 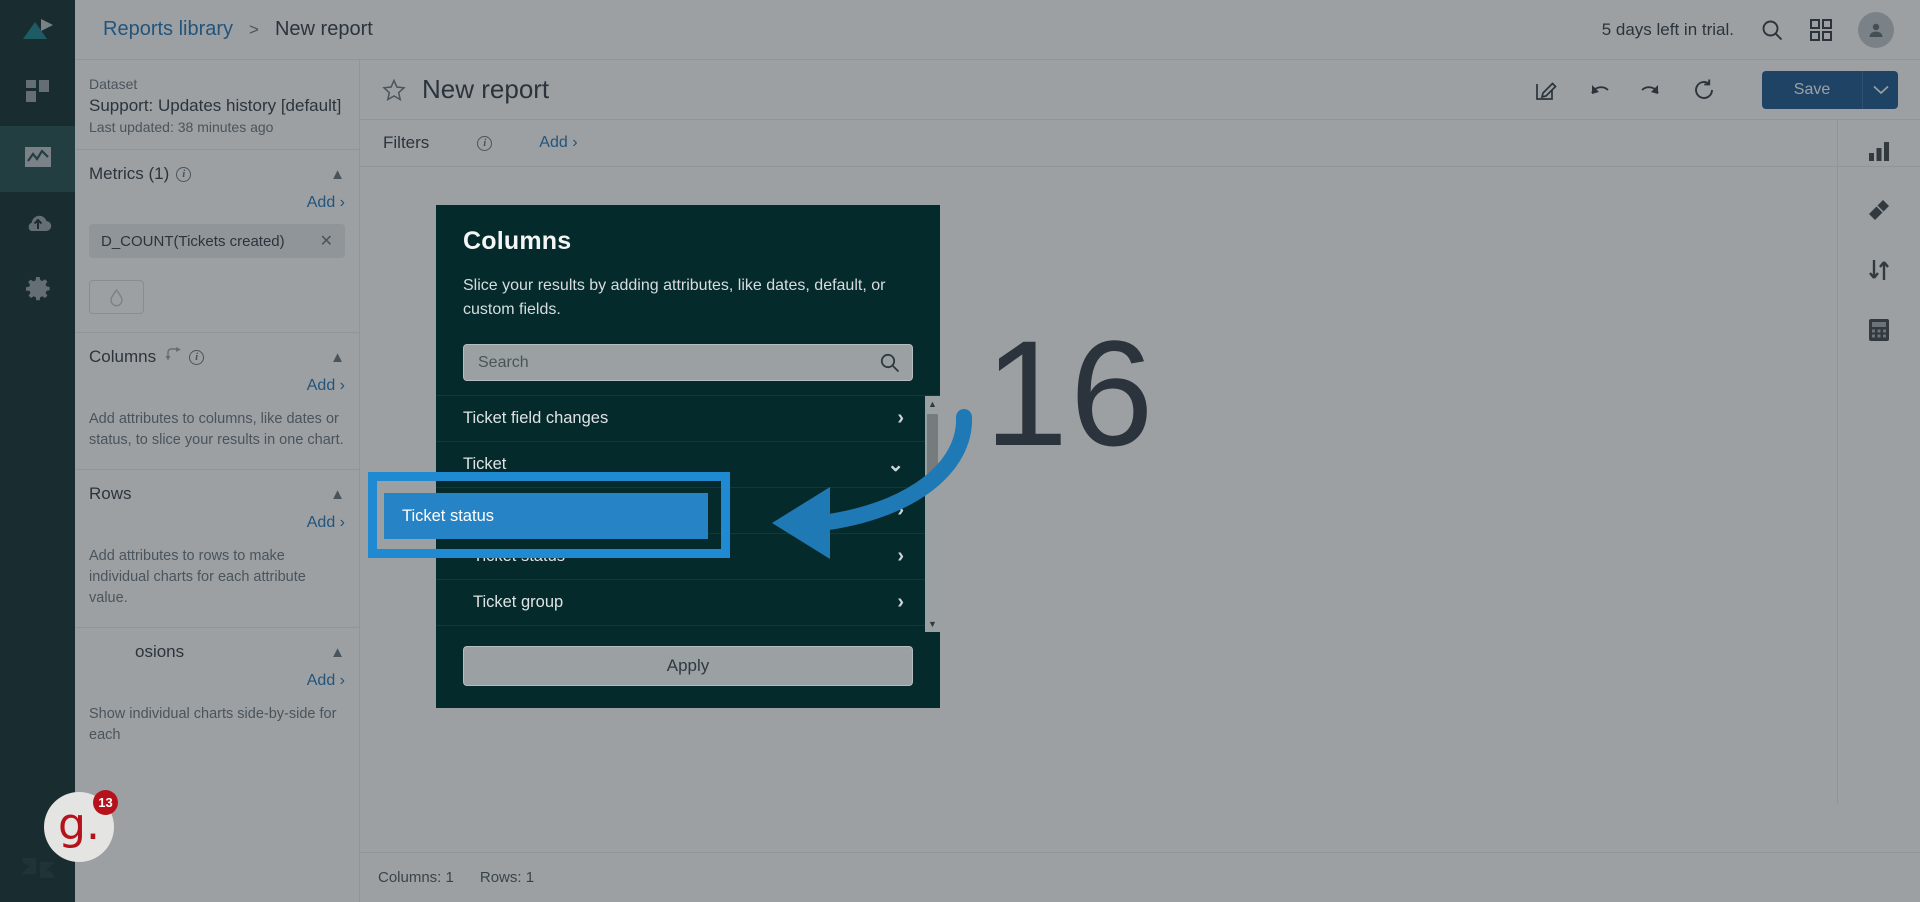 I want to click on chat-widget-logo: g., so click(x=79, y=824).